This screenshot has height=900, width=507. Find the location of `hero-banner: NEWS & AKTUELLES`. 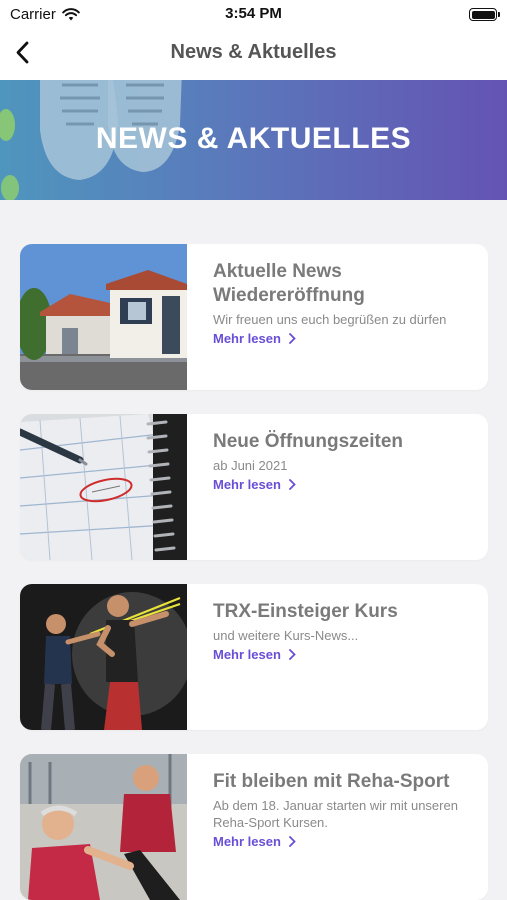

hero-banner: NEWS & AKTUELLES is located at coordinates (253, 140).